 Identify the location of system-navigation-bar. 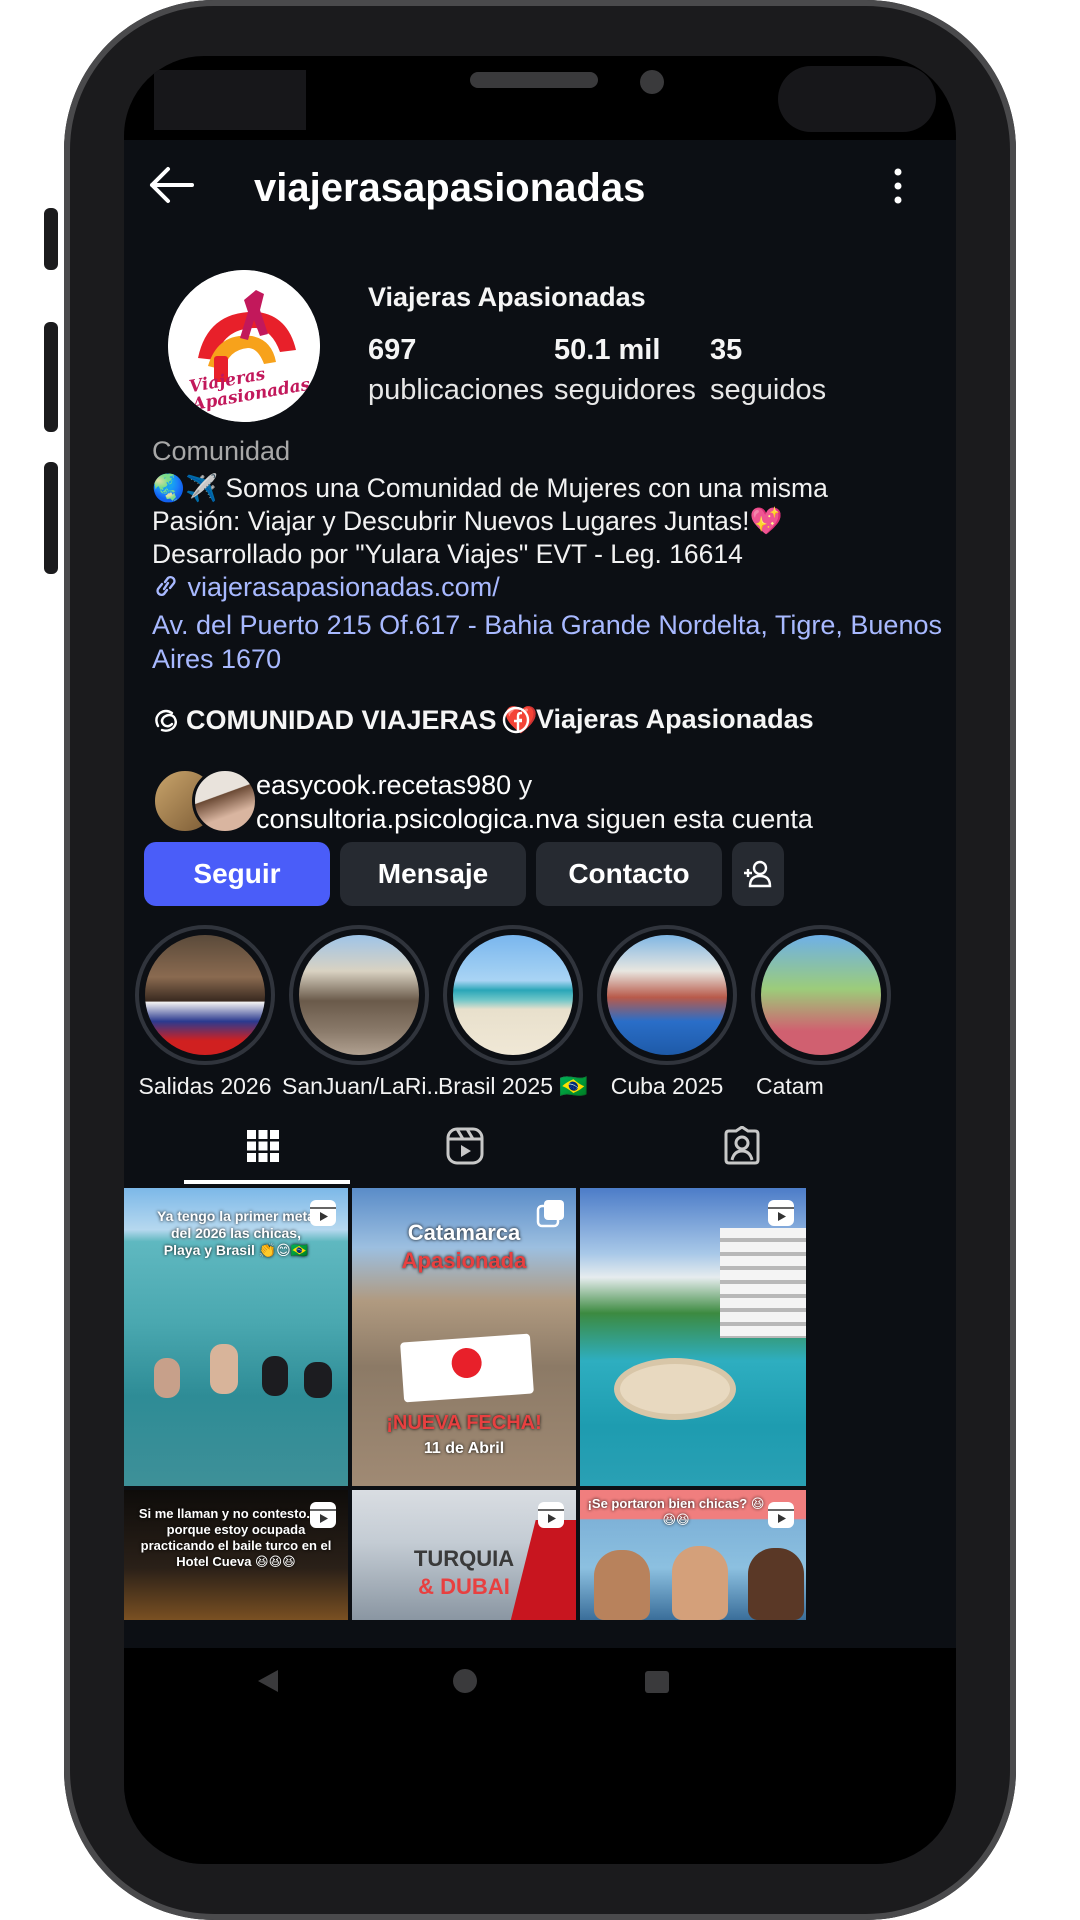
(540, 1756).